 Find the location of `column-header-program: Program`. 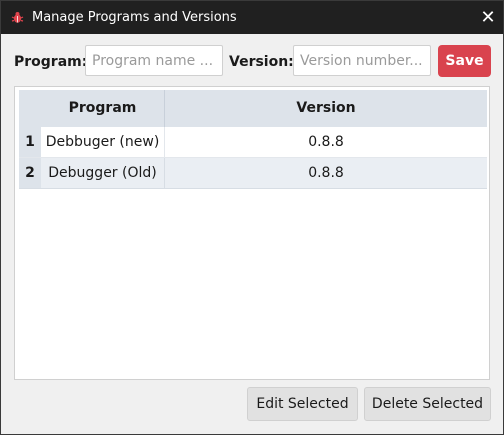

column-header-program: Program is located at coordinates (103, 108).